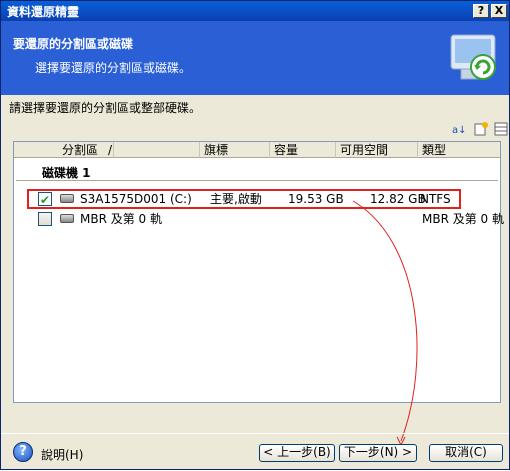 The height and width of the screenshot is (471, 510). I want to click on col-capacity: 容量, so click(303, 150).